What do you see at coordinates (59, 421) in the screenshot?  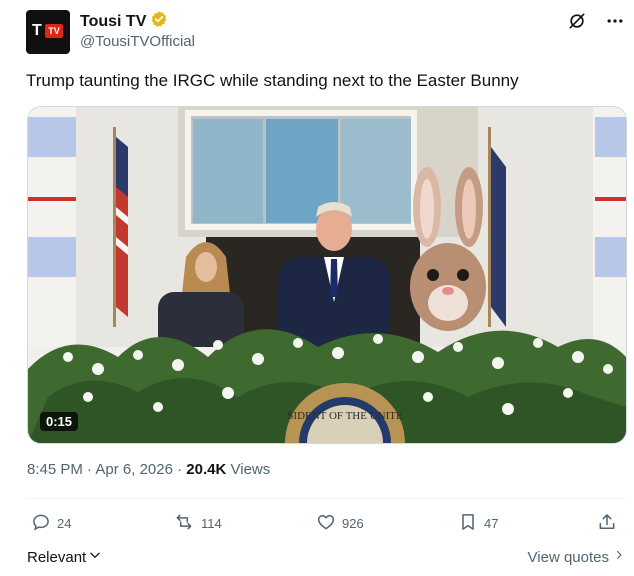 I see `video-duration: 0:15` at bounding box center [59, 421].